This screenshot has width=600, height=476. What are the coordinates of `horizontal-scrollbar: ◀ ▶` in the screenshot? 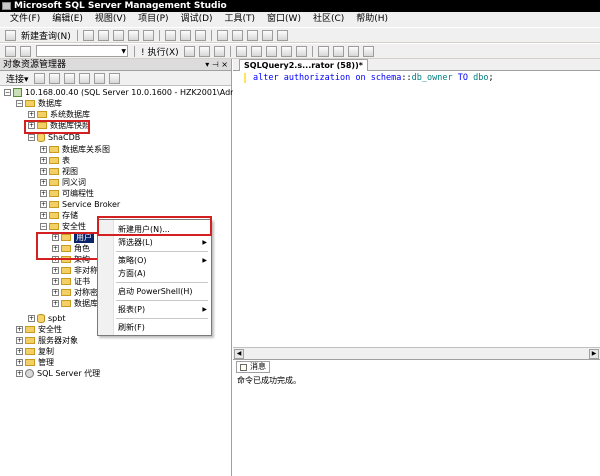 It's located at (416, 353).